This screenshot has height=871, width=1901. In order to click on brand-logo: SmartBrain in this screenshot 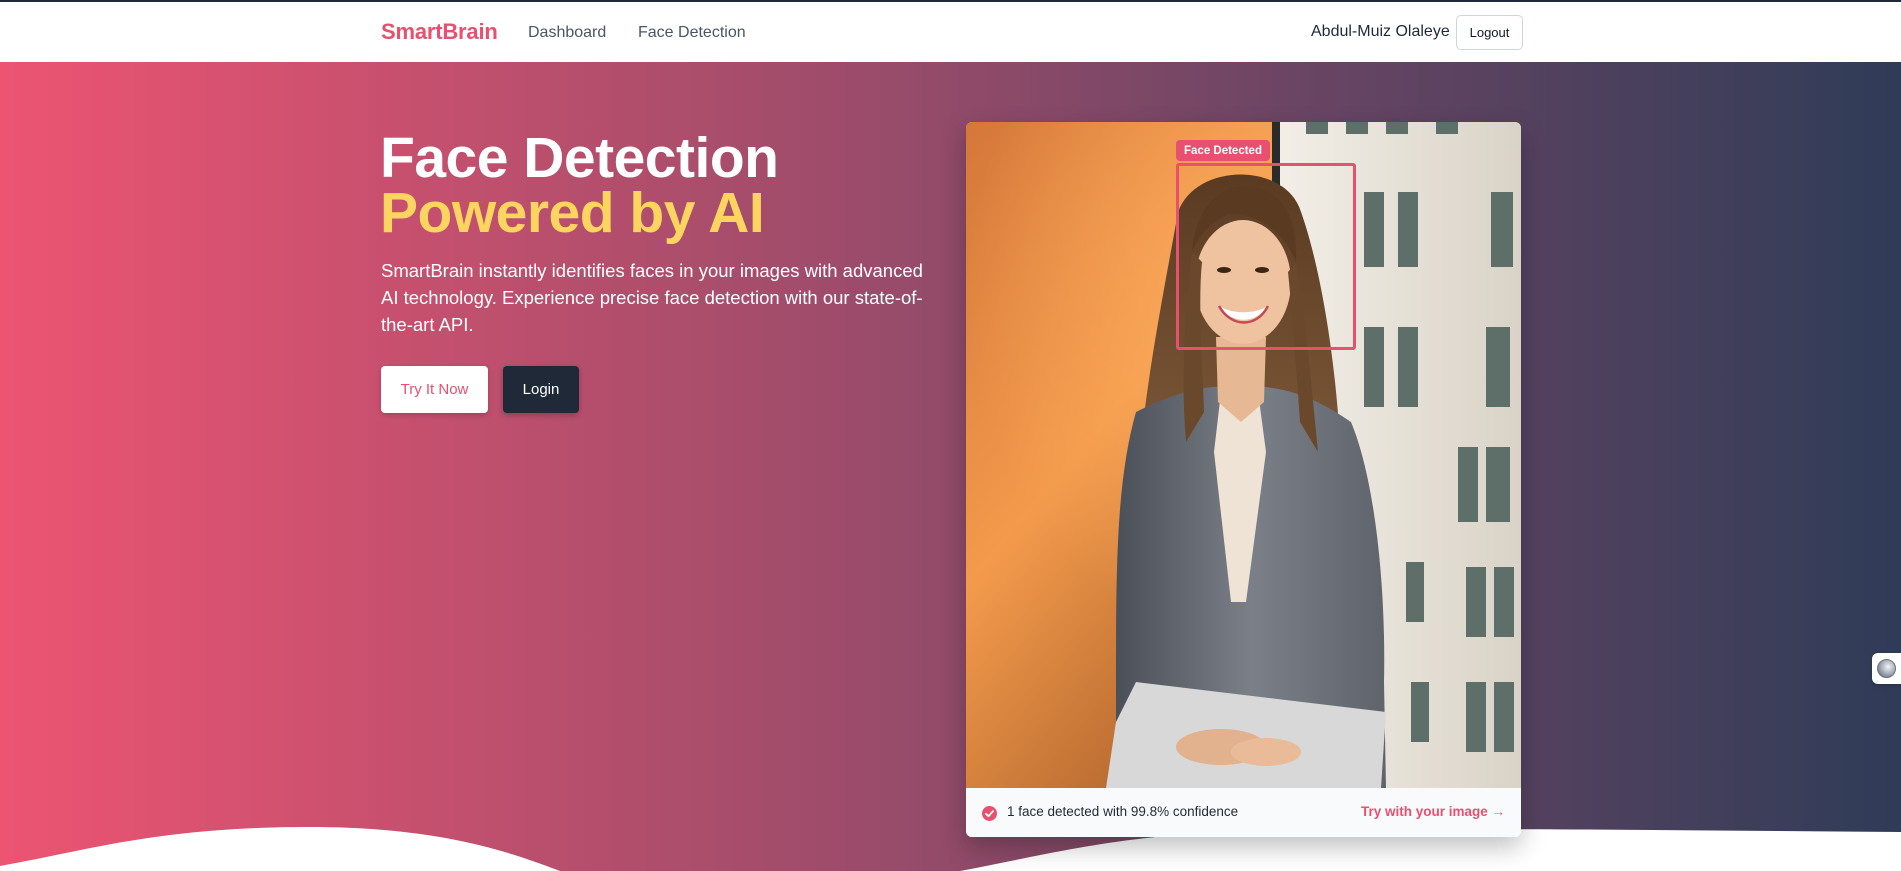, I will do `click(439, 32)`.